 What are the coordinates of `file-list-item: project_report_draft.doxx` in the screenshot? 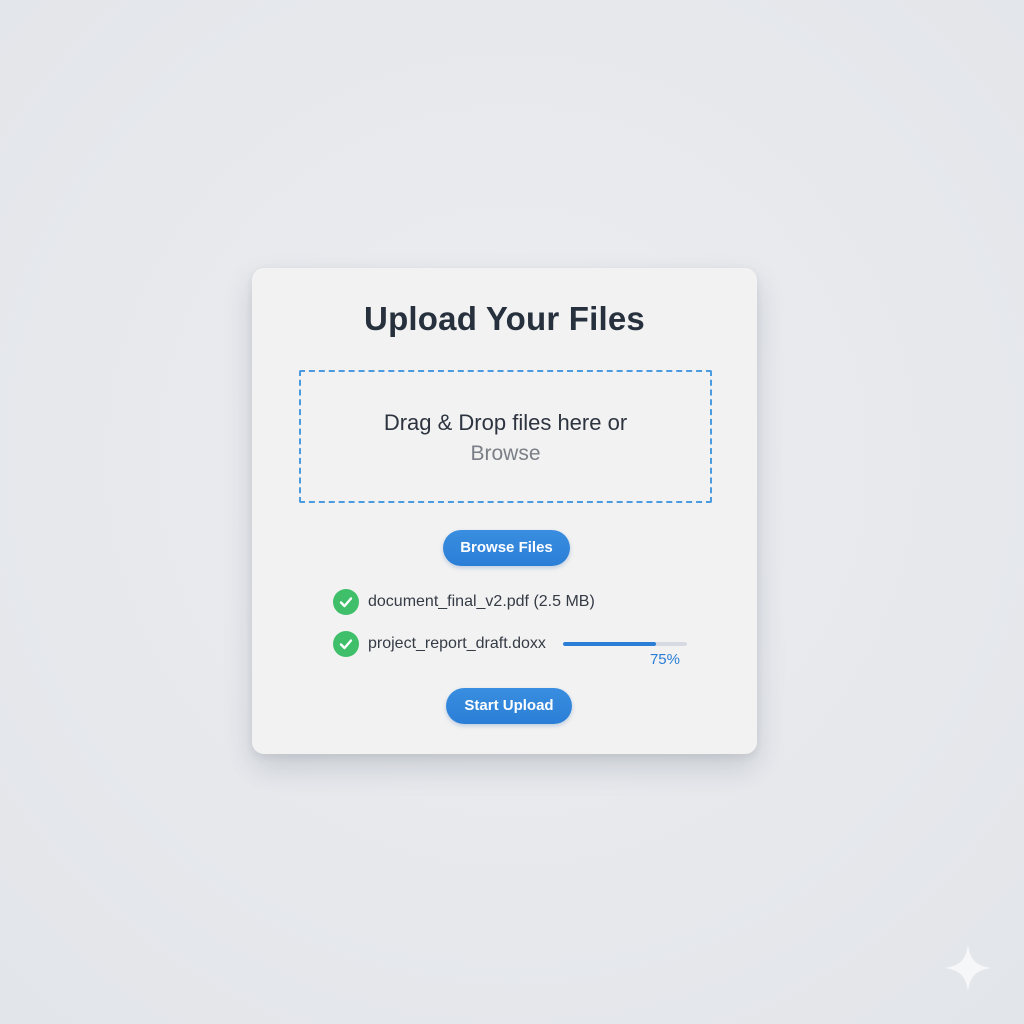 It's located at (439, 644).